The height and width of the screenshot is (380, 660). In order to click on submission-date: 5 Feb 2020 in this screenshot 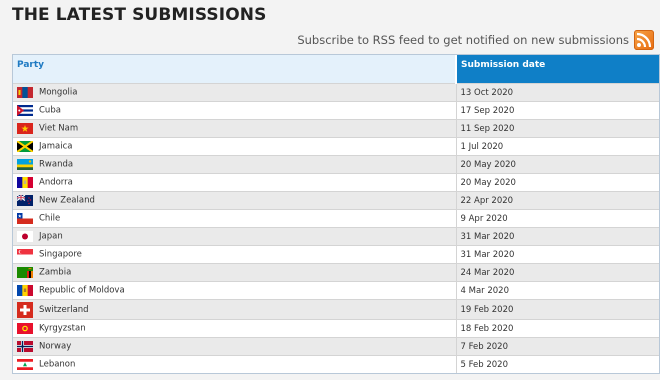, I will do `click(557, 364)`.